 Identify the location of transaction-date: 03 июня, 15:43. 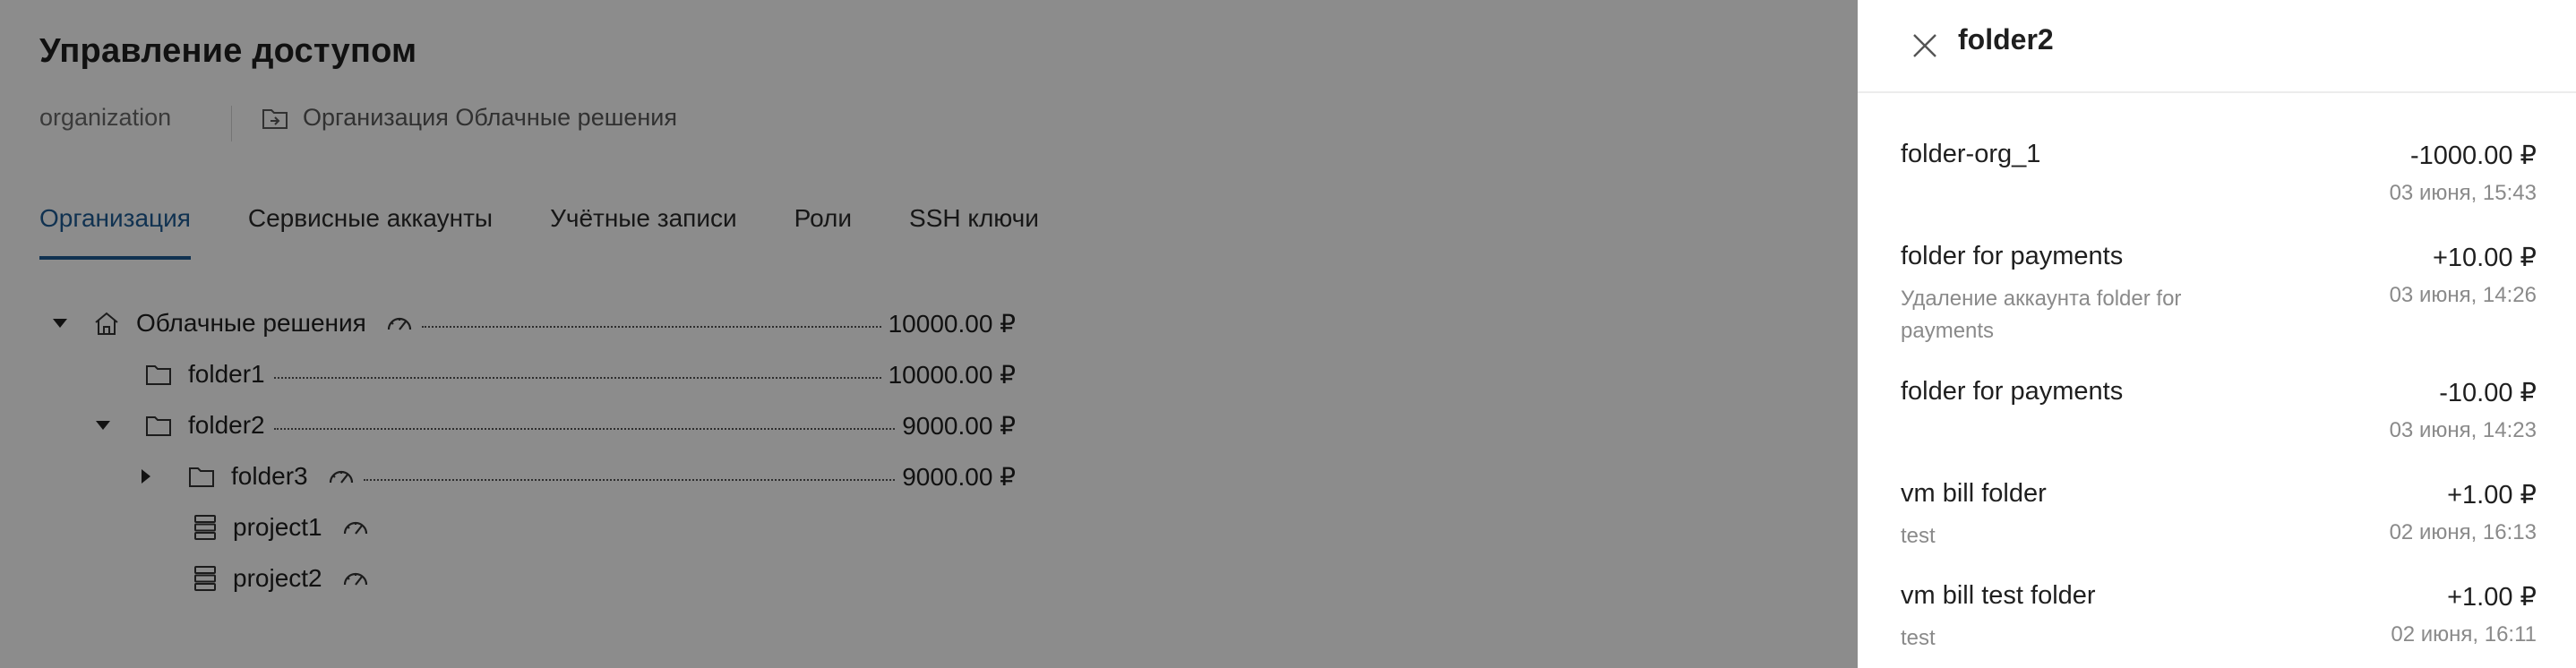
(2463, 193).